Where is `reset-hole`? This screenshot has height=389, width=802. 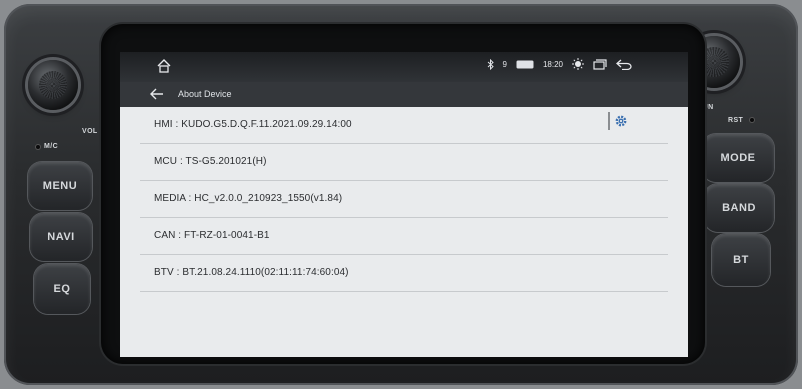
reset-hole is located at coordinates (752, 120).